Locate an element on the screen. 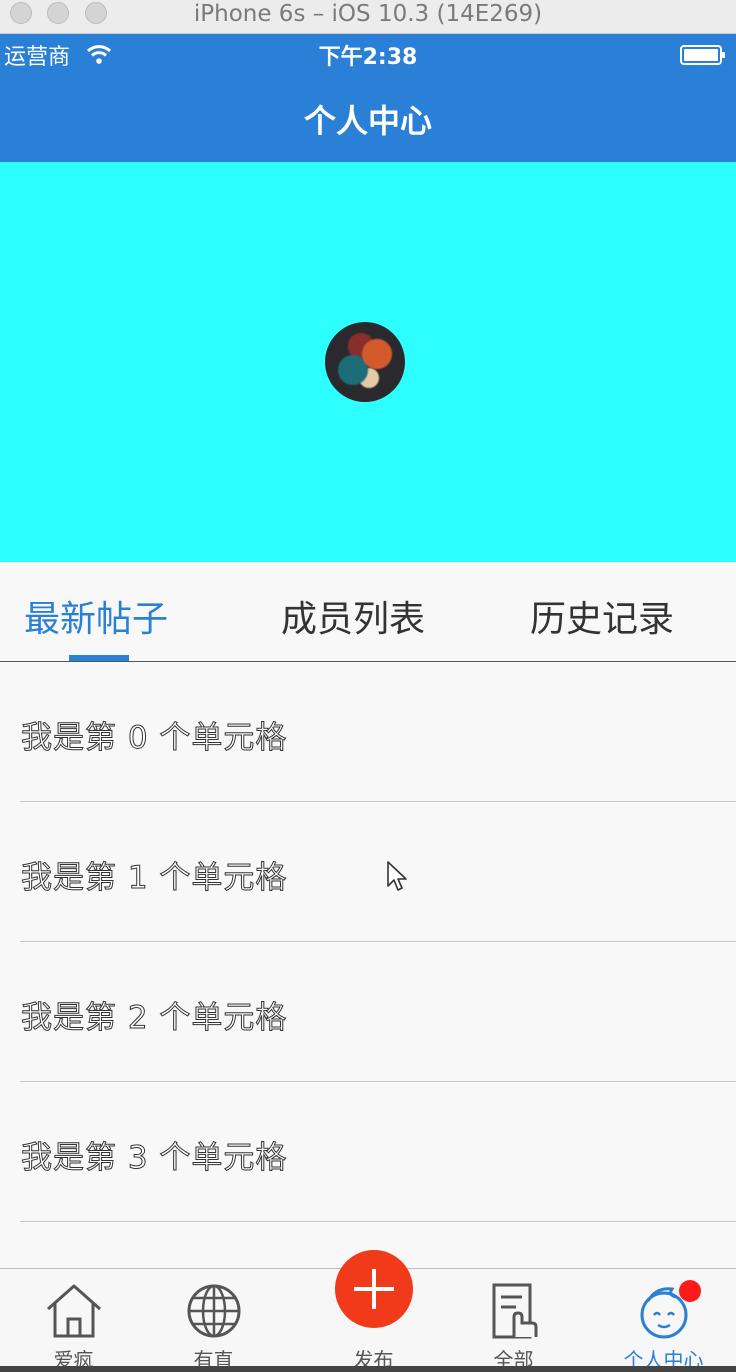 The height and width of the screenshot is (1372, 736). tabbar-item-profile: 个人中心 is located at coordinates (663, 1320).